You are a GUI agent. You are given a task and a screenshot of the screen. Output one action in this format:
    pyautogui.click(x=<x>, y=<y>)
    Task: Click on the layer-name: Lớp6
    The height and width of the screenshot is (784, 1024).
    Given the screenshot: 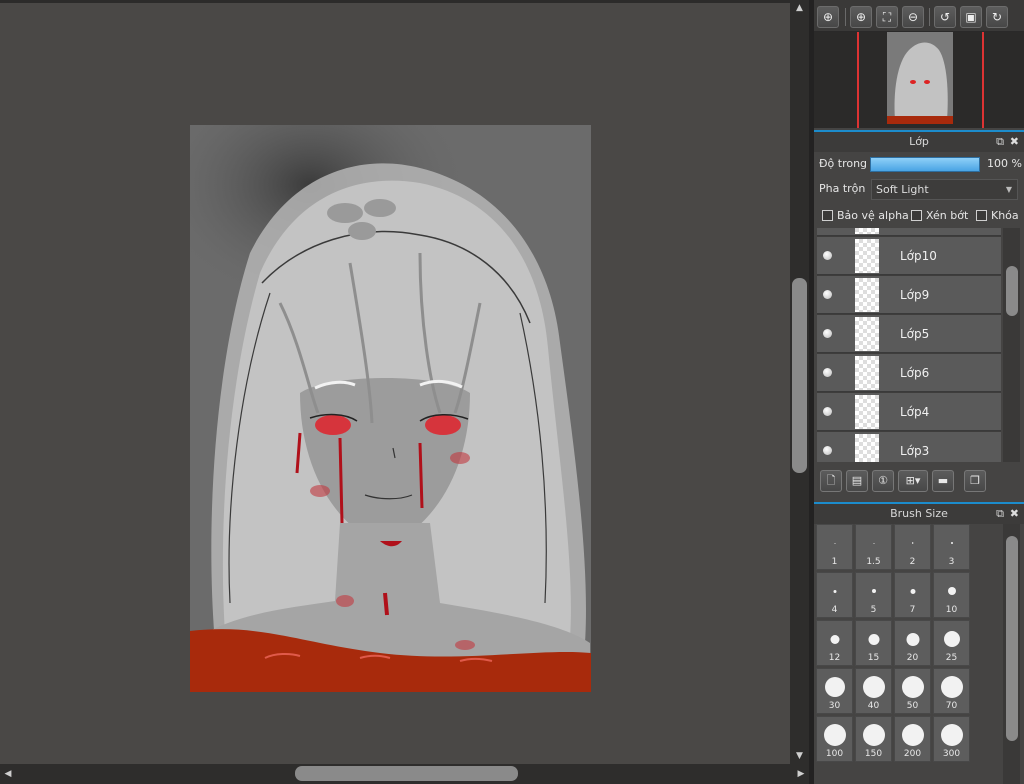 What is the action you would take?
    pyautogui.click(x=915, y=373)
    